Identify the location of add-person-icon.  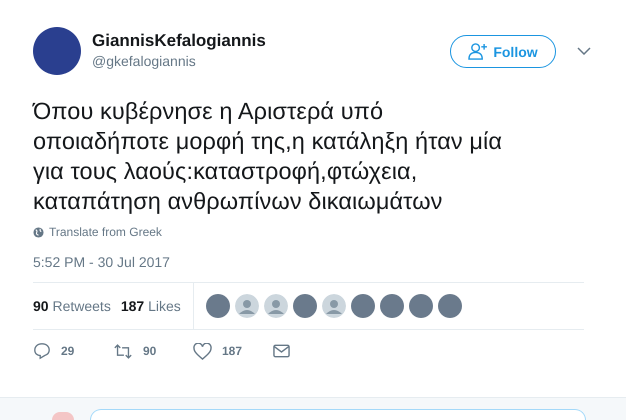
(478, 51).